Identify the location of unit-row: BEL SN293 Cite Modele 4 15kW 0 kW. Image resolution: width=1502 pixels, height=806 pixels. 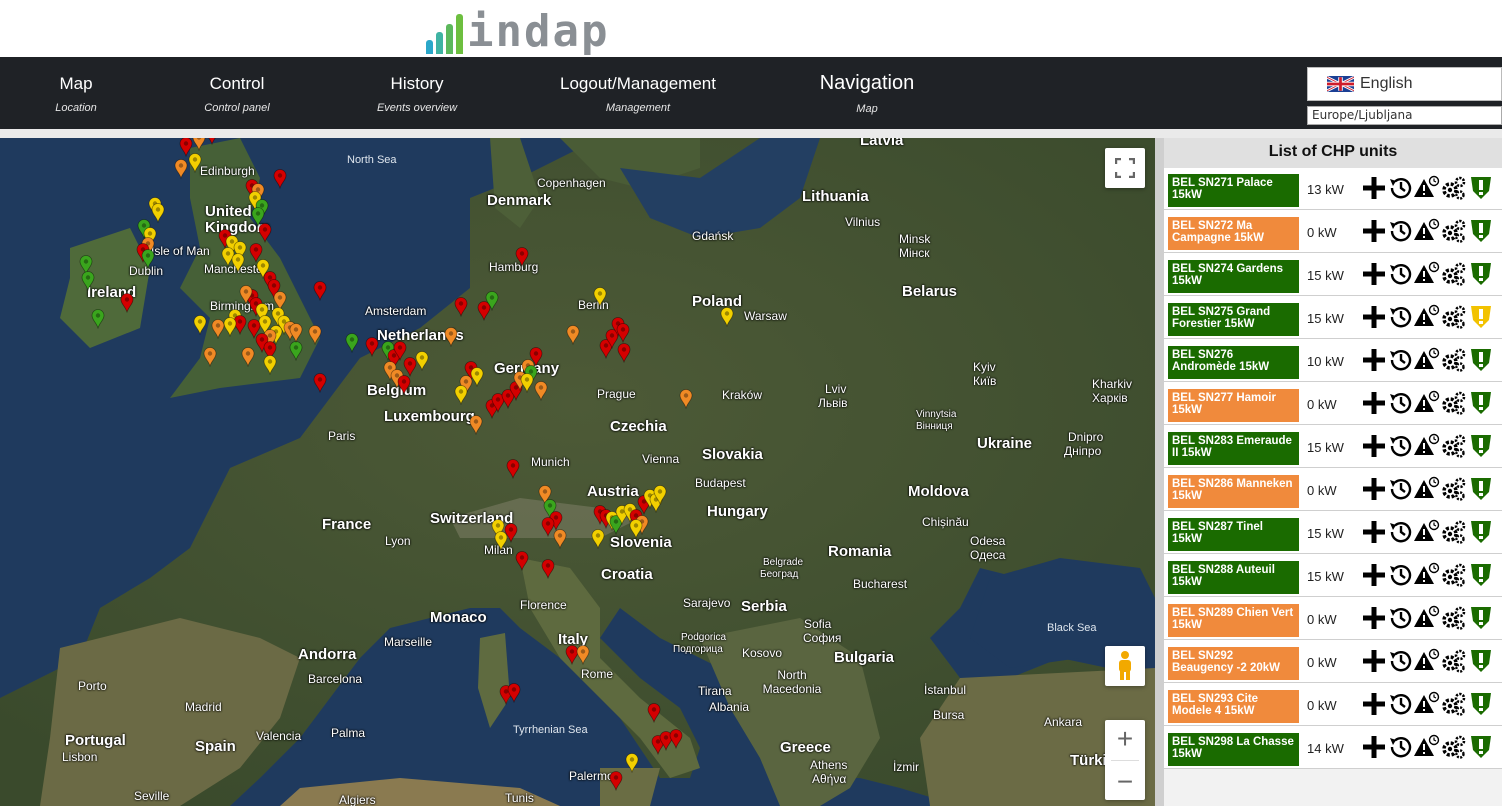
(1333, 704).